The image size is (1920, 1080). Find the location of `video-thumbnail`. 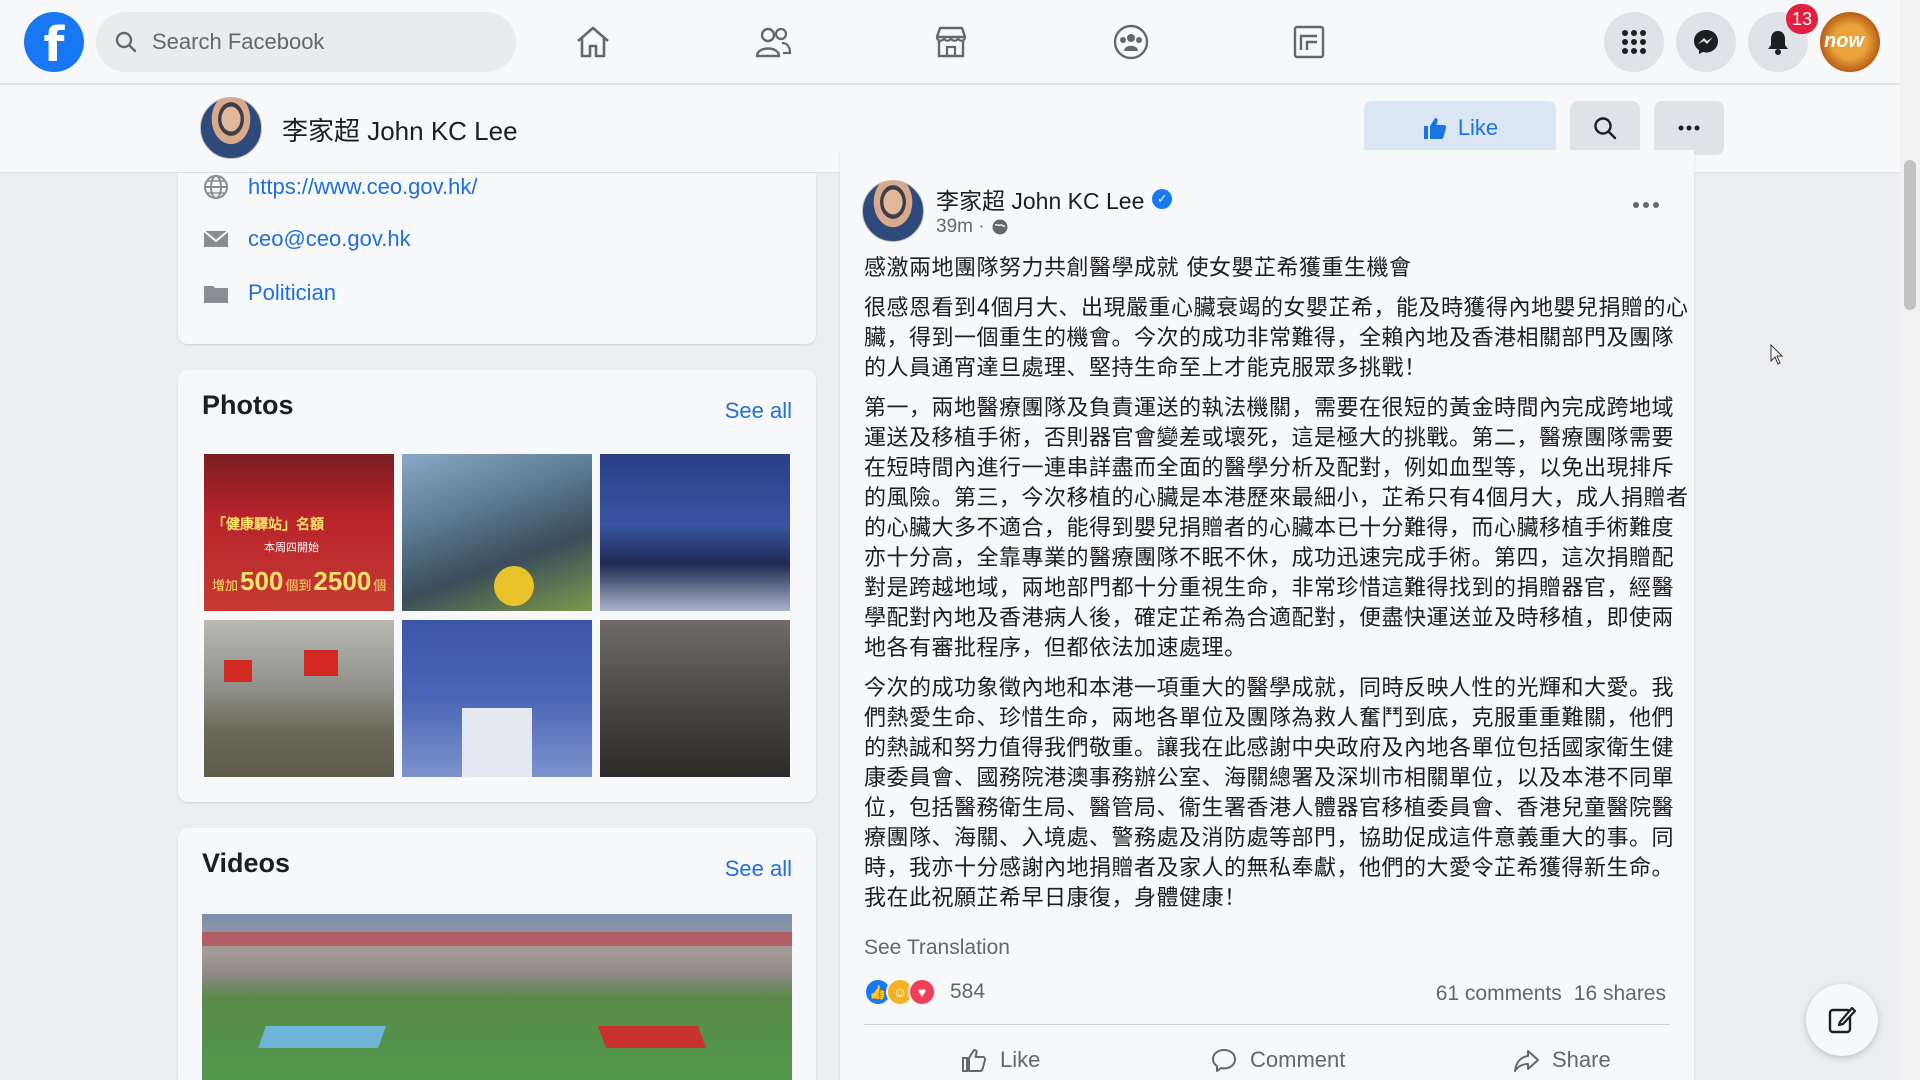

video-thumbnail is located at coordinates (497, 997).